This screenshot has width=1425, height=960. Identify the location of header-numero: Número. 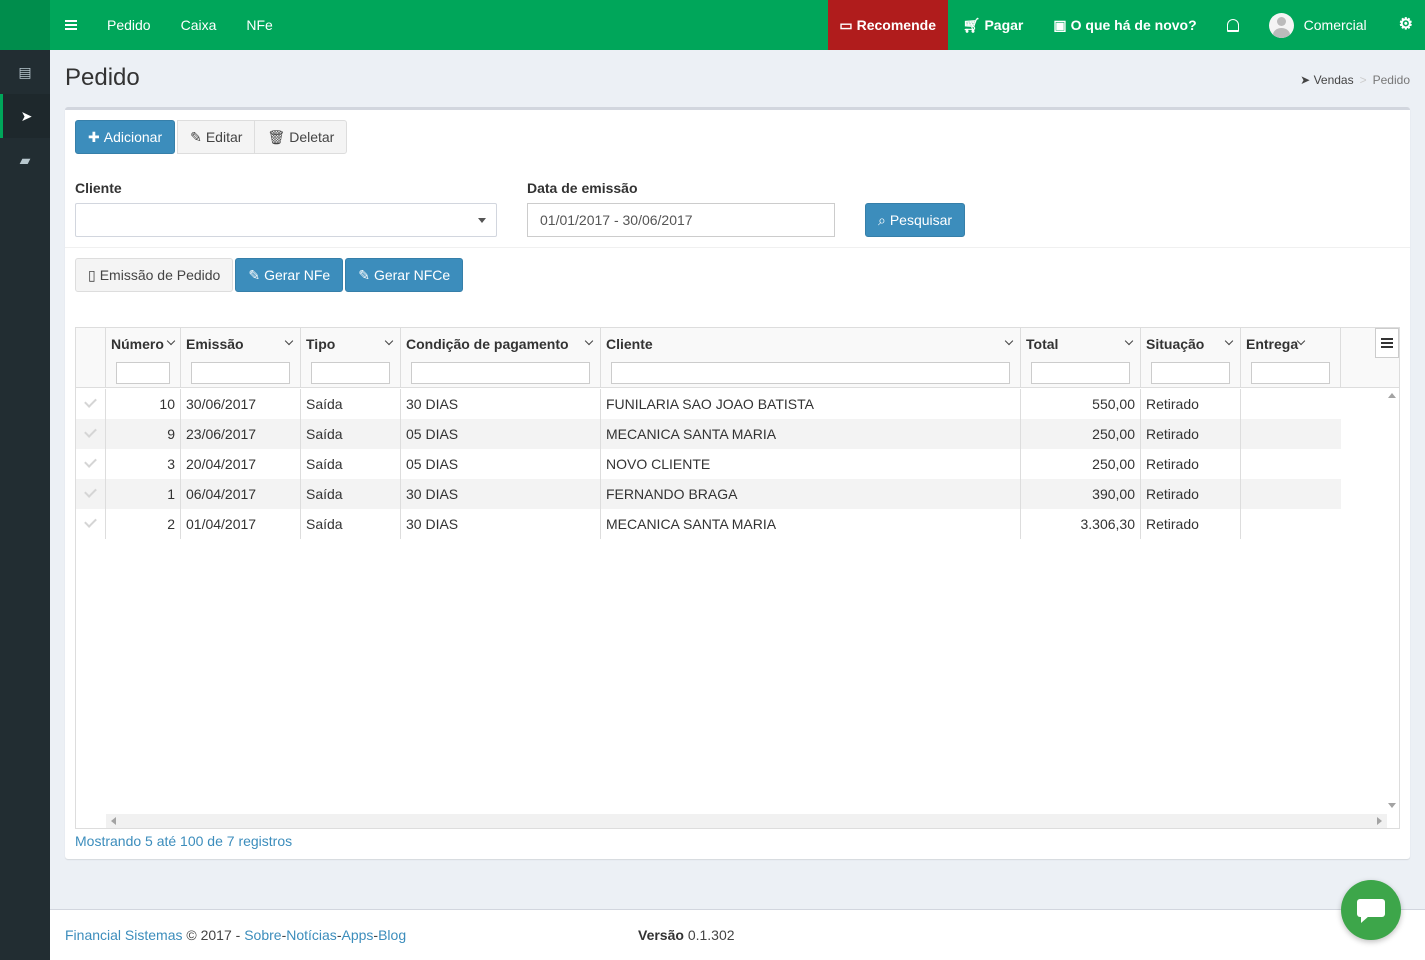
(143, 358).